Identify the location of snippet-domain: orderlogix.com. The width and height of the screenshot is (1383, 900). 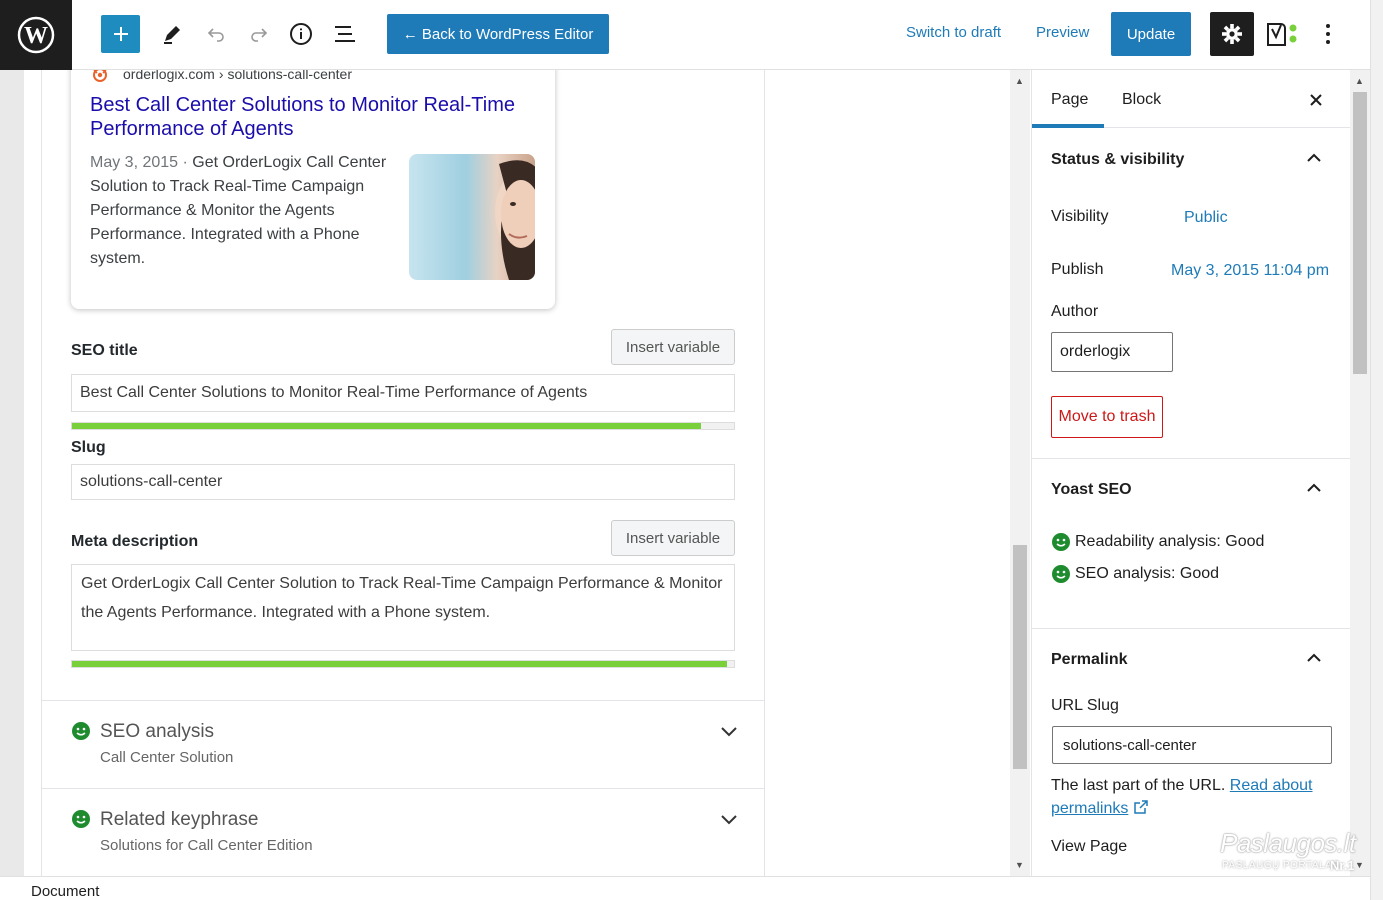
(169, 76).